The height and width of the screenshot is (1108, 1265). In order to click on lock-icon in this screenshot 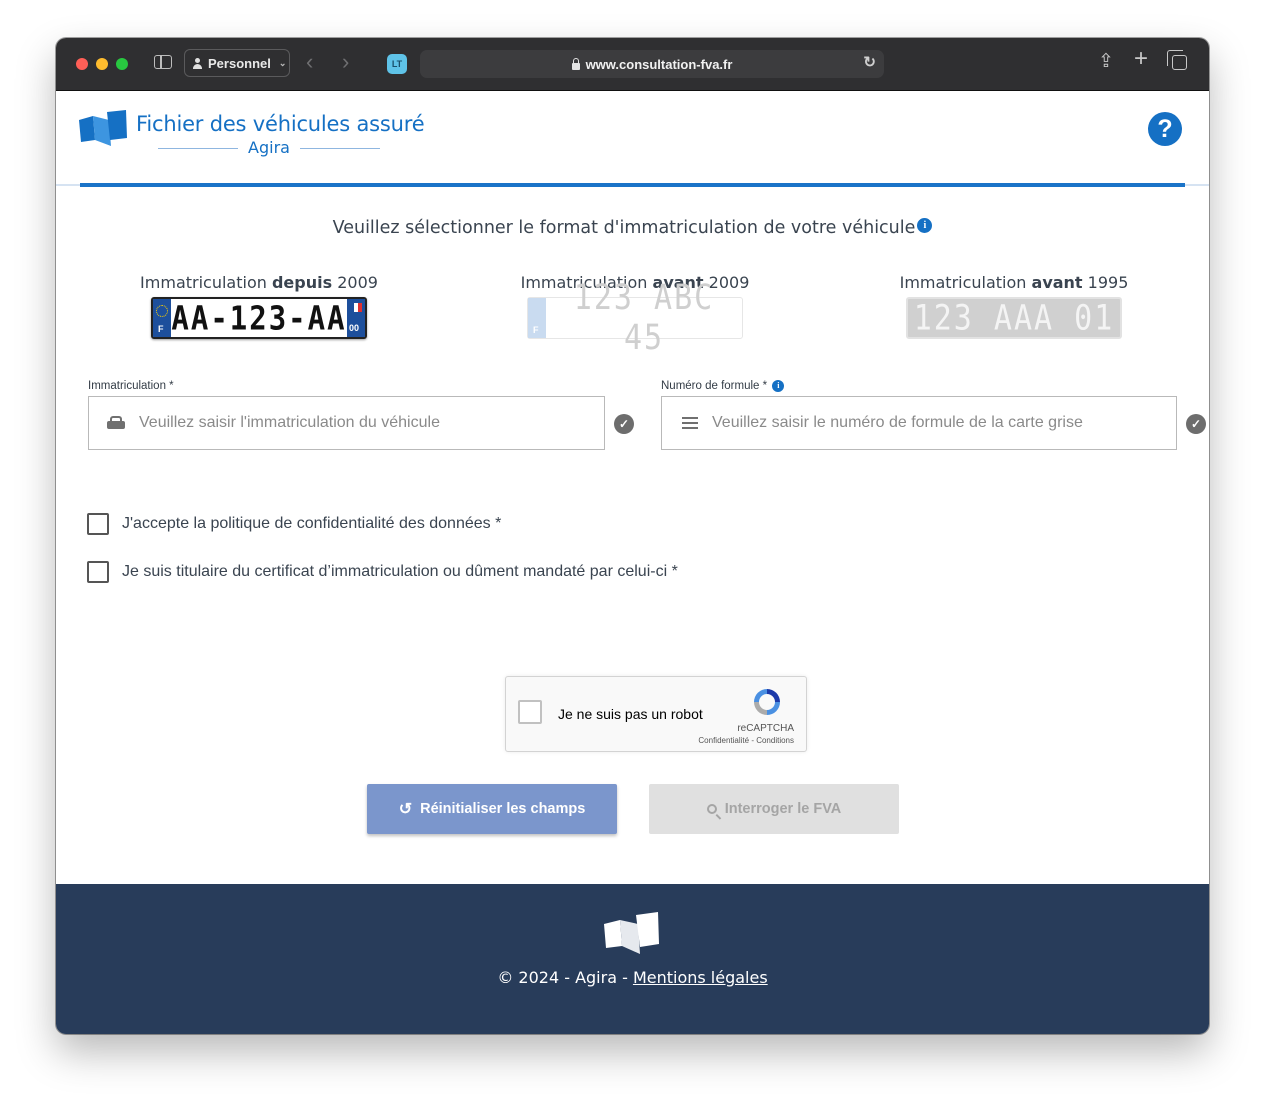, I will do `click(575, 63)`.